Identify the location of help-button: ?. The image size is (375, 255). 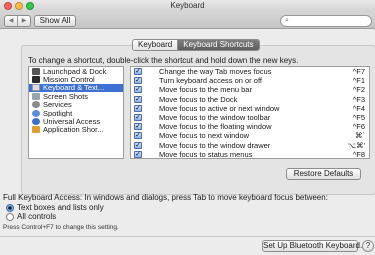
(368, 246).